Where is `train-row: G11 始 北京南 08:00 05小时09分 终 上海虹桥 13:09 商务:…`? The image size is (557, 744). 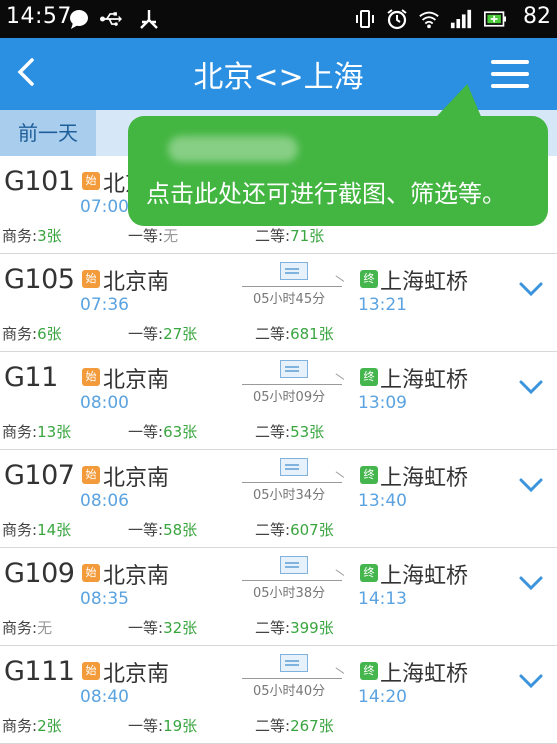
train-row: G11 始 北京南 08:00 05小时09分 终 上海虹桥 13:09 商务:… is located at coordinates (278, 401).